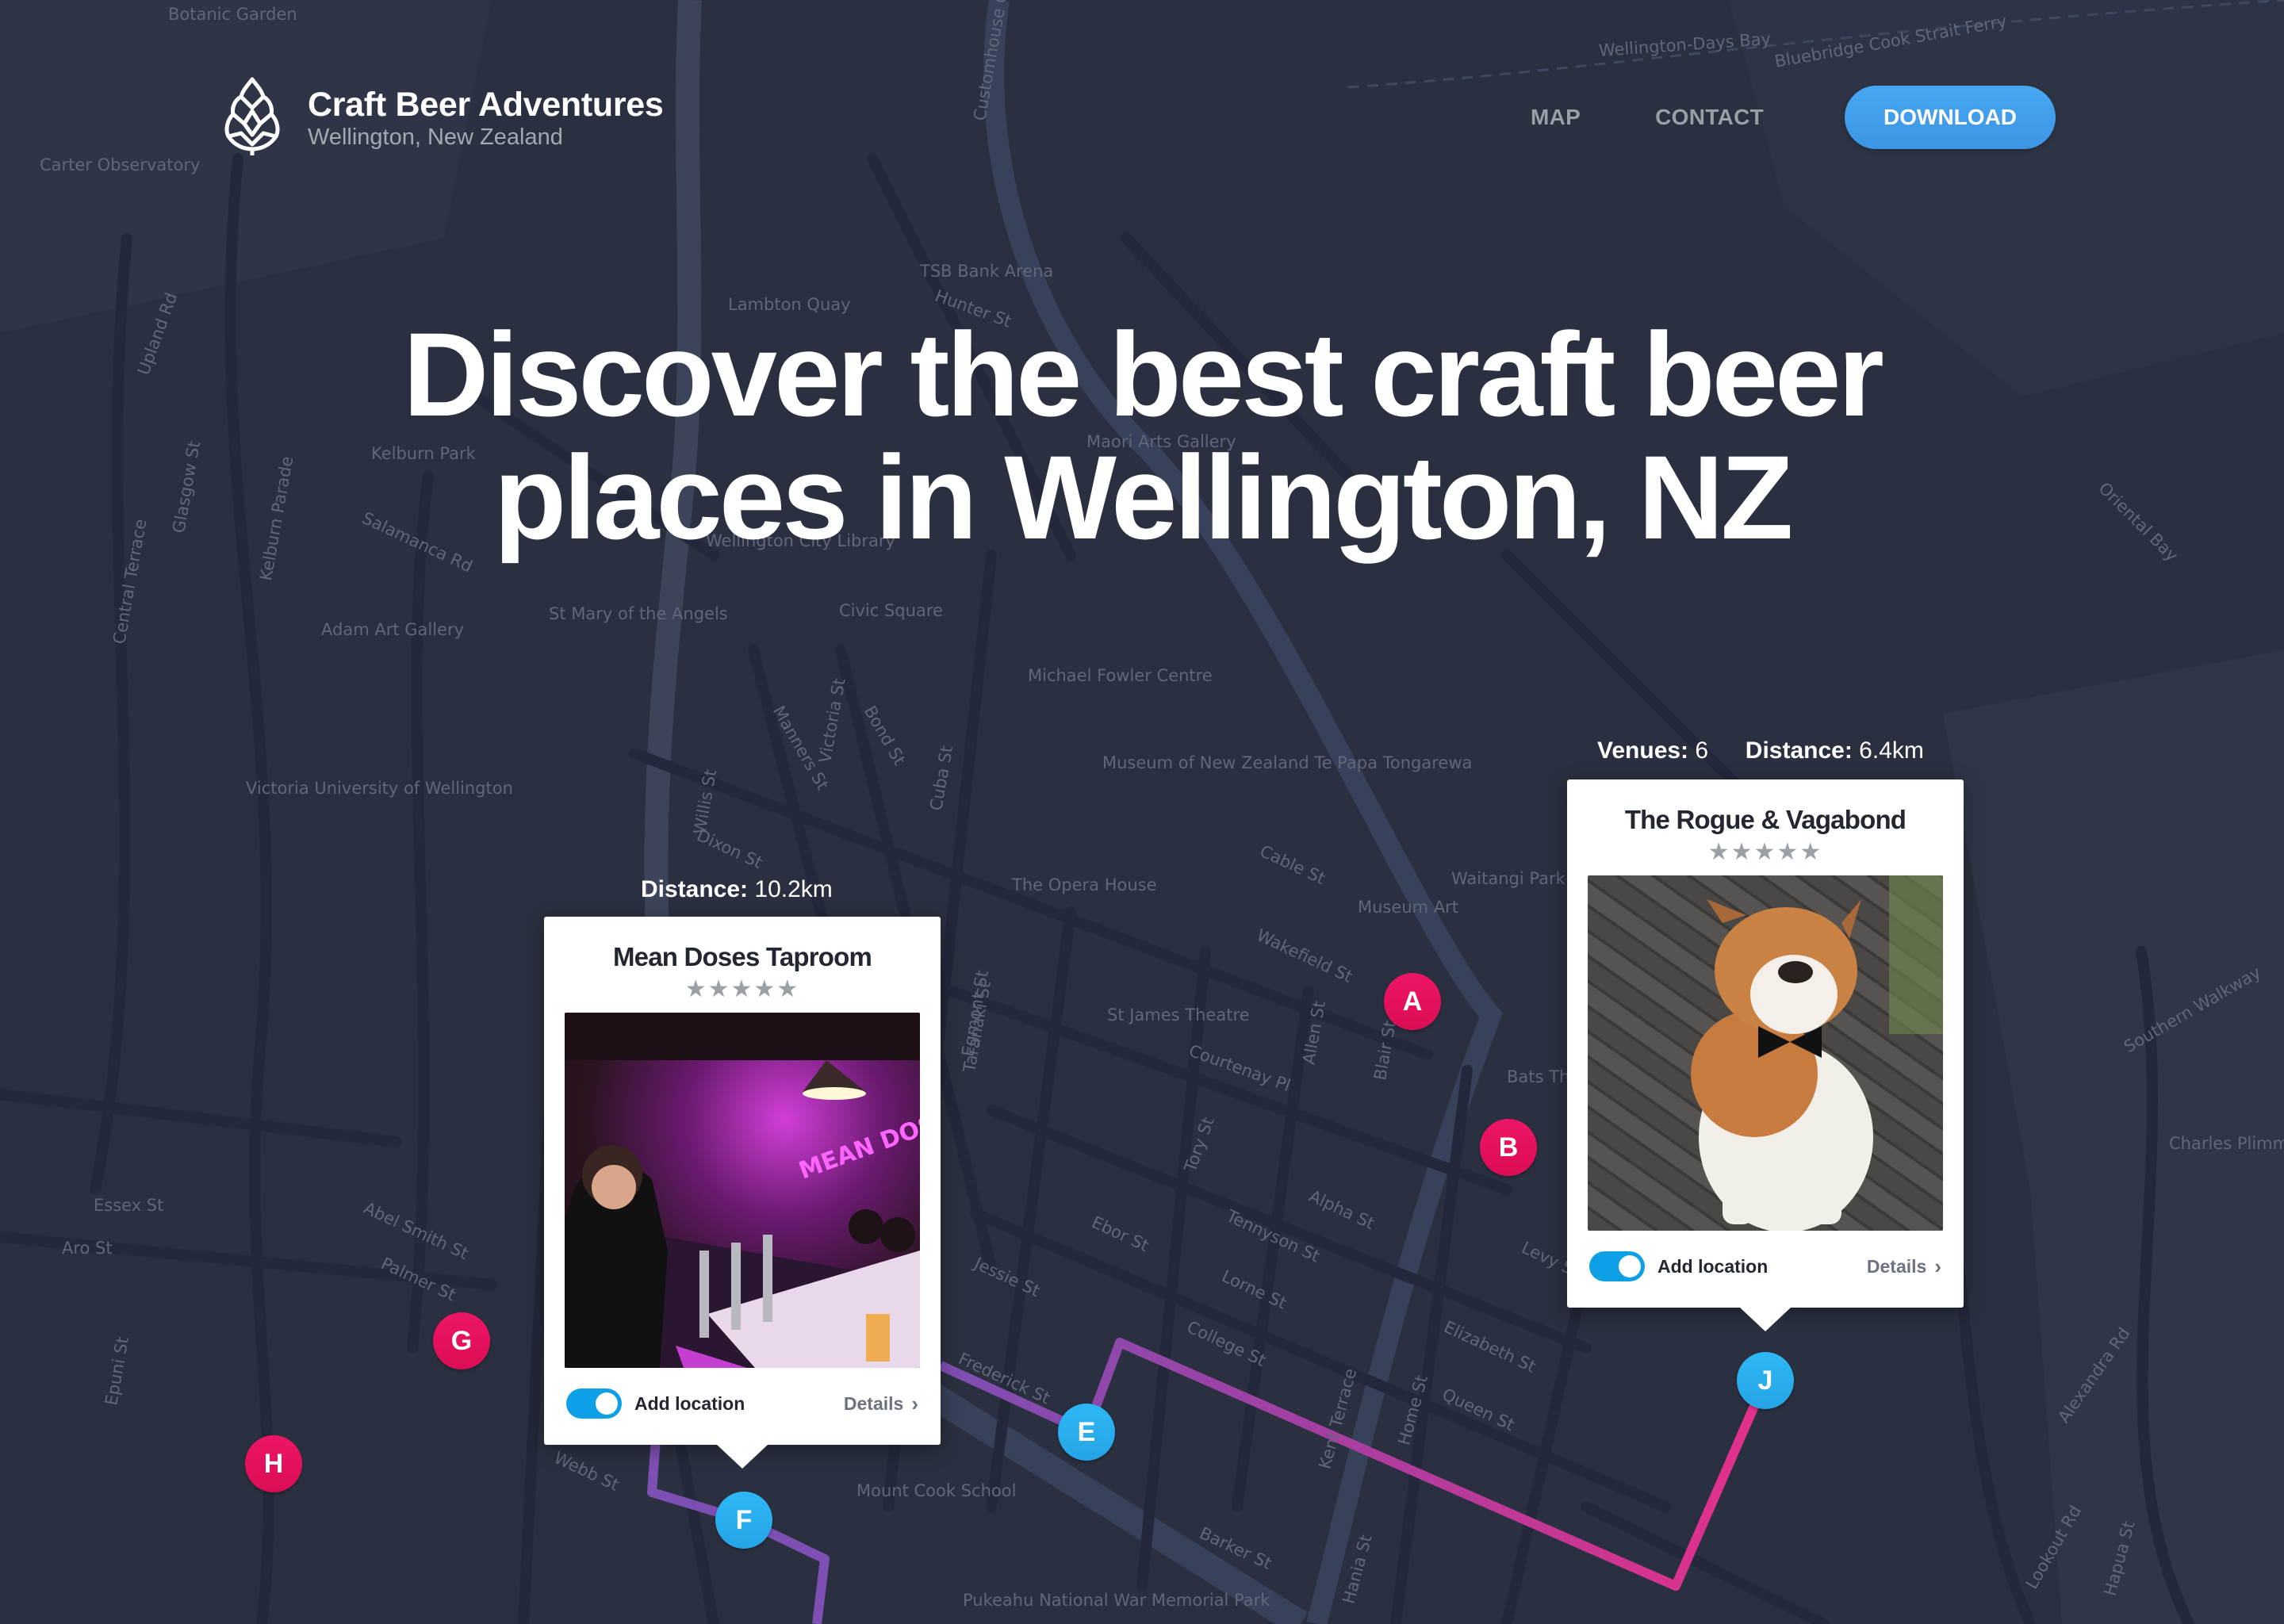 The image size is (2284, 1624). What do you see at coordinates (1508, 878) in the screenshot?
I see `map-street-label: Waitangi Park` at bounding box center [1508, 878].